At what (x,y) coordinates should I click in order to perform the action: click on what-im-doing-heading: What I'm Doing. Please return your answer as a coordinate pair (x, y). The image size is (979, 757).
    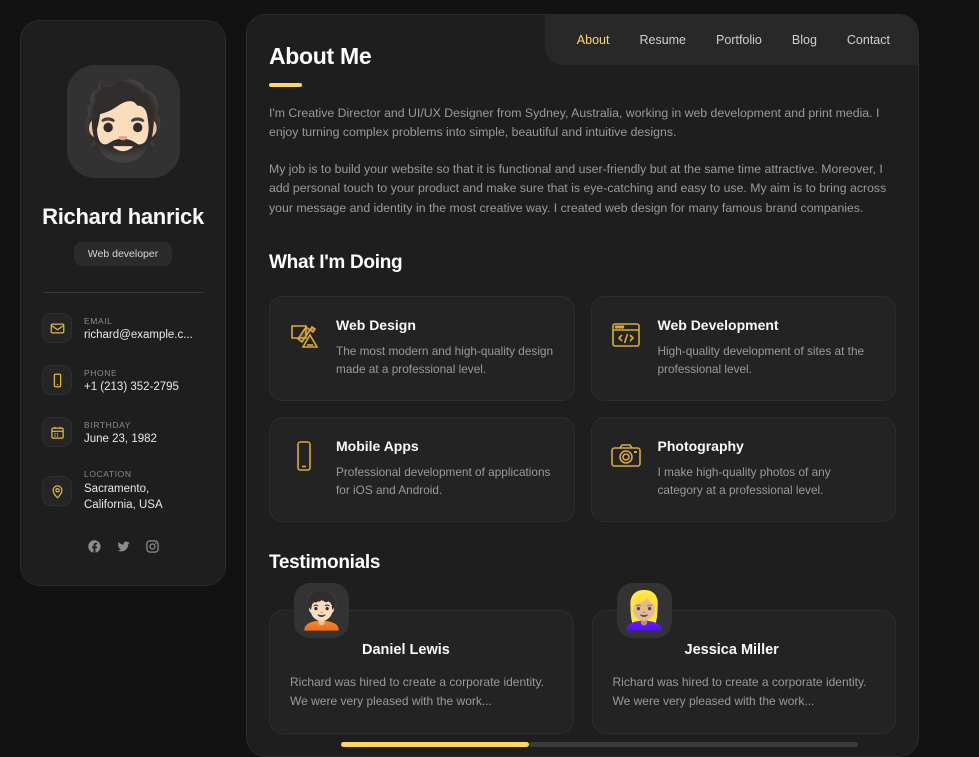
    Looking at the image, I should click on (336, 263).